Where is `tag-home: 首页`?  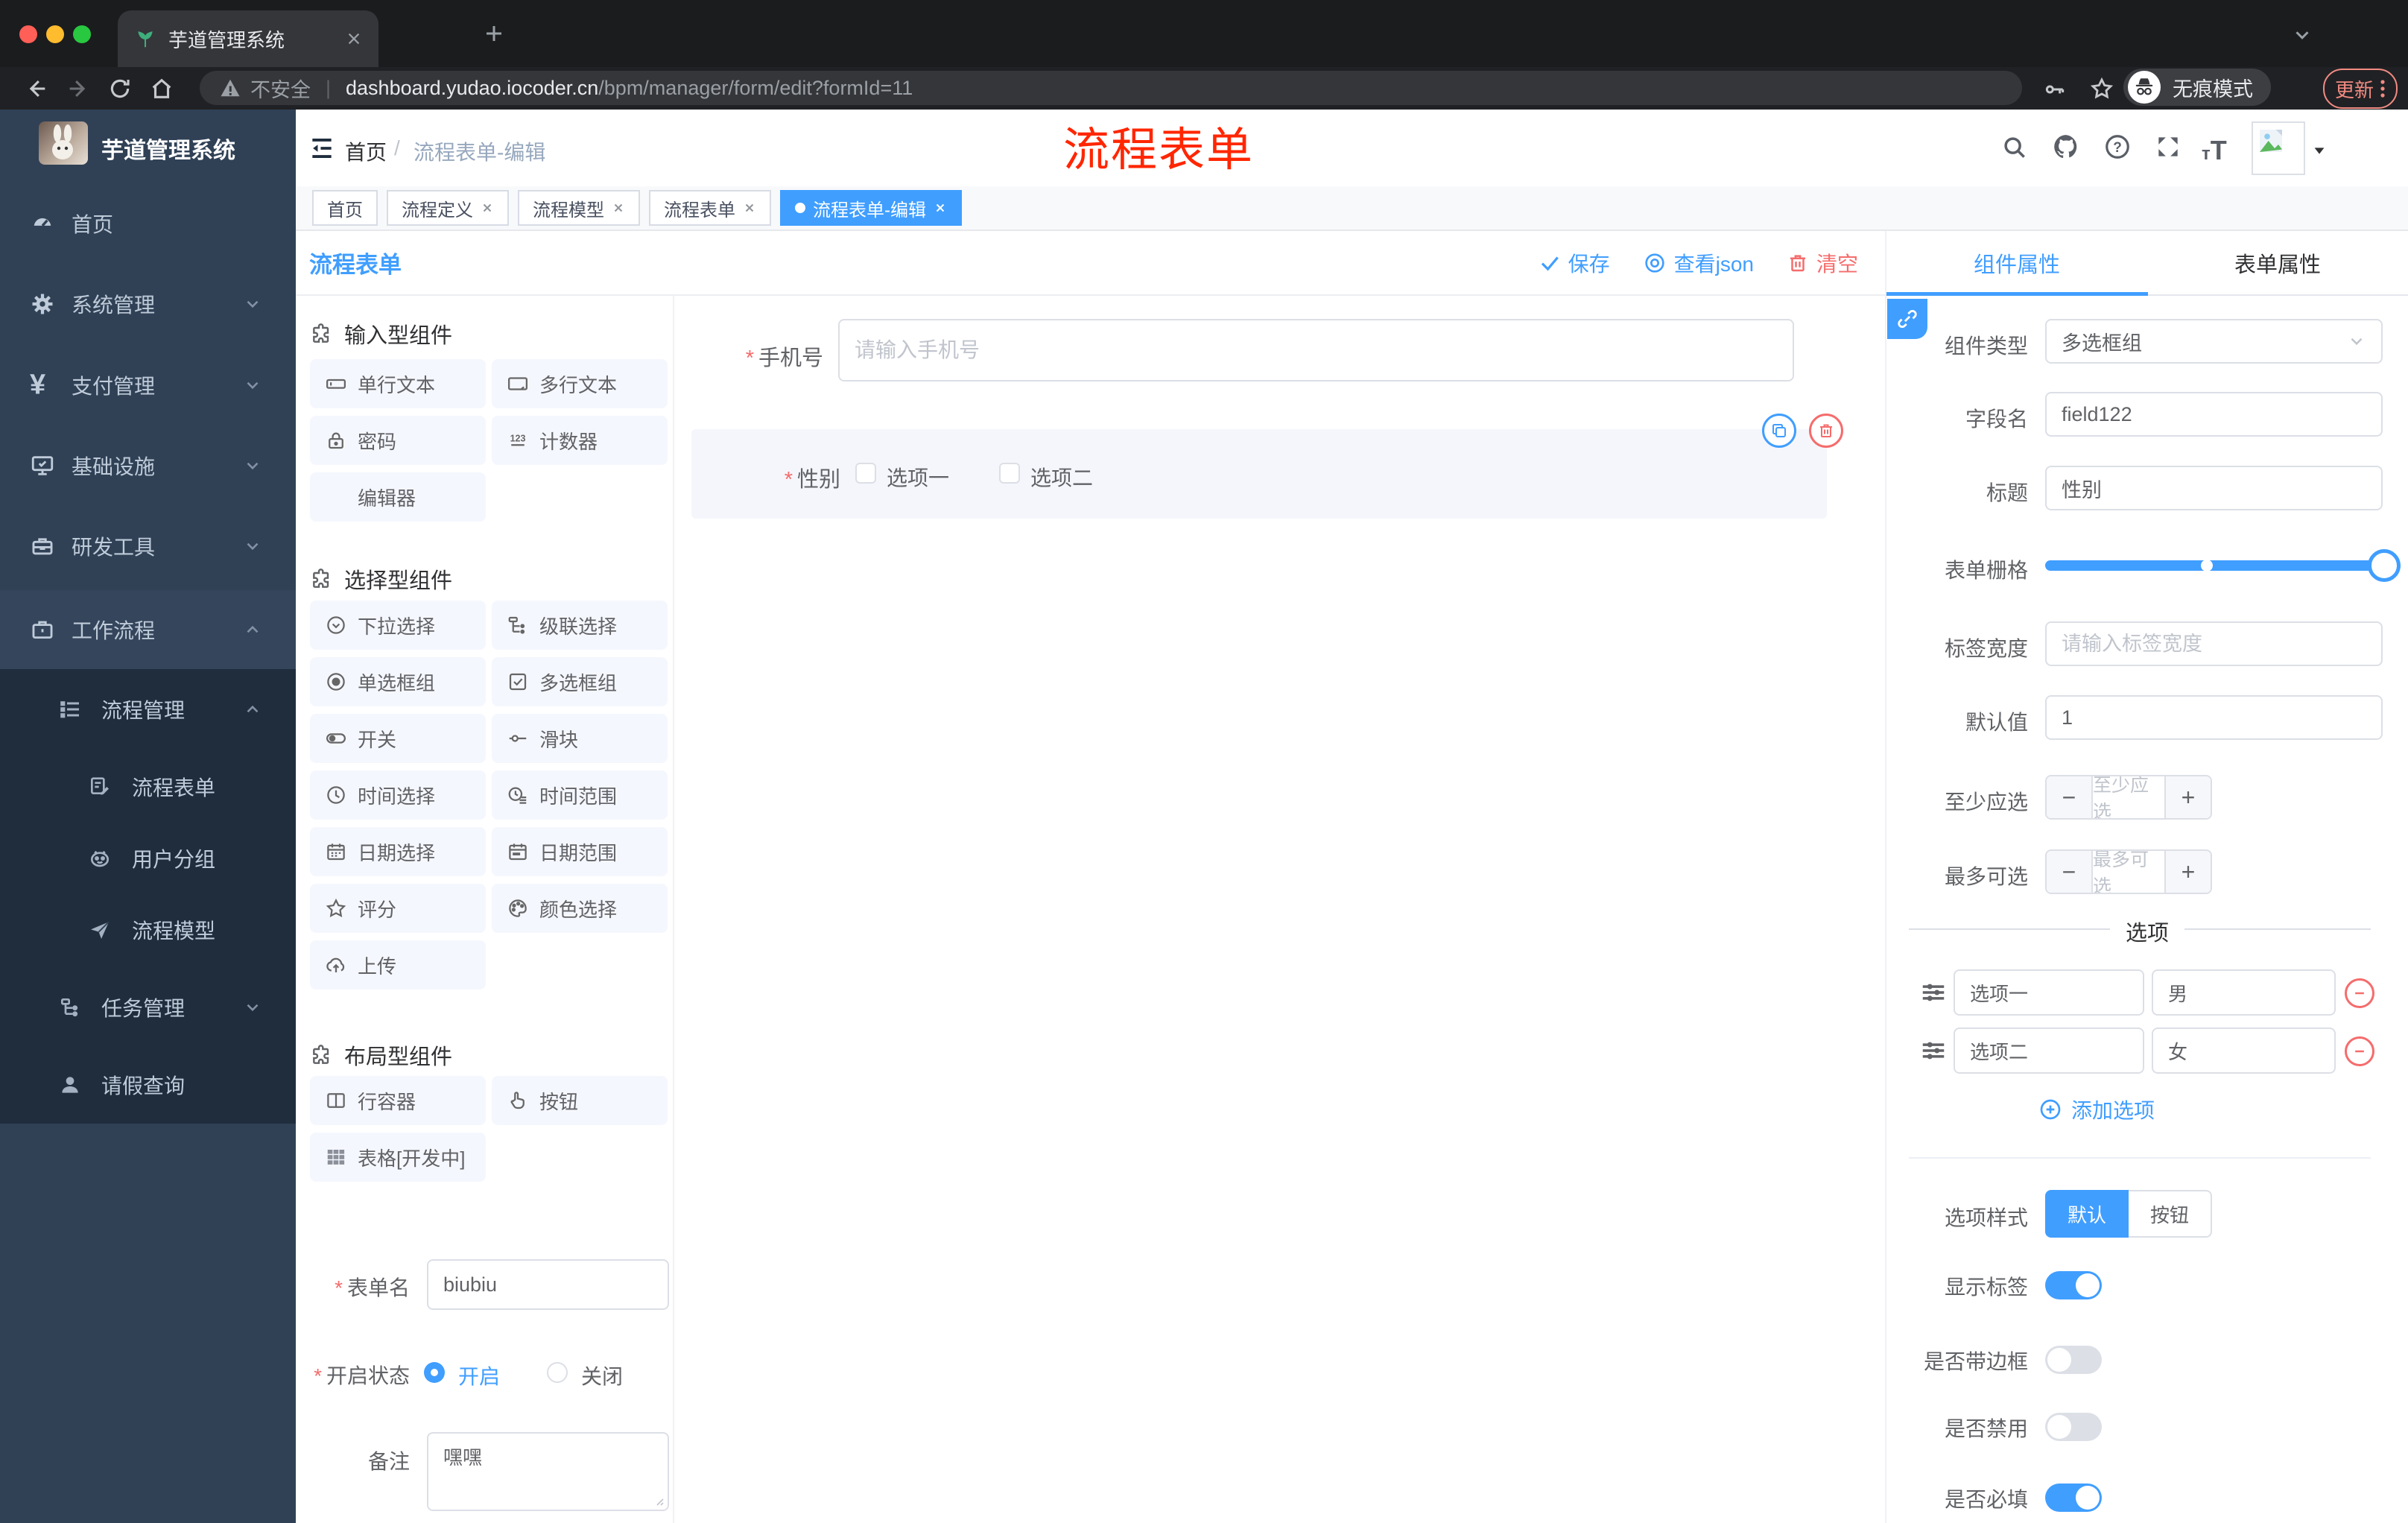
tag-home: 首页 is located at coordinates (345, 208).